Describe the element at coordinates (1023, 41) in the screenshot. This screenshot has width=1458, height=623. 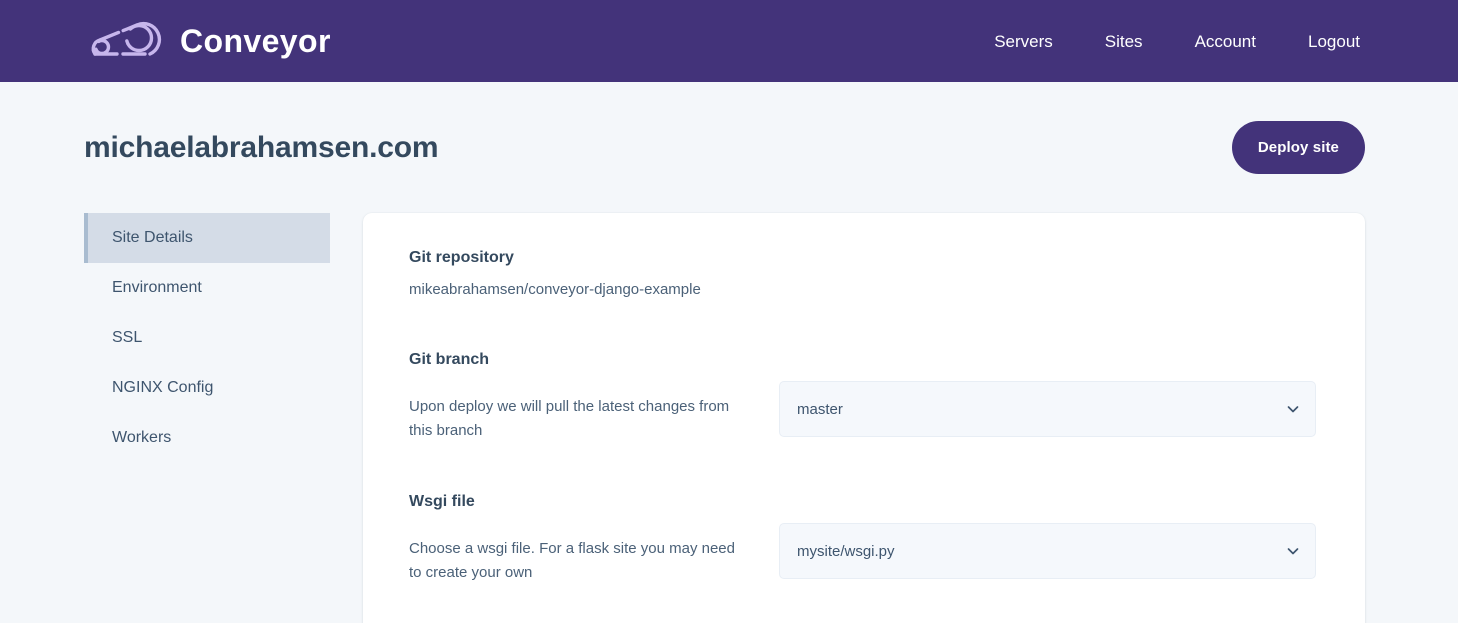
I see `nav-link-servers: Servers` at that location.